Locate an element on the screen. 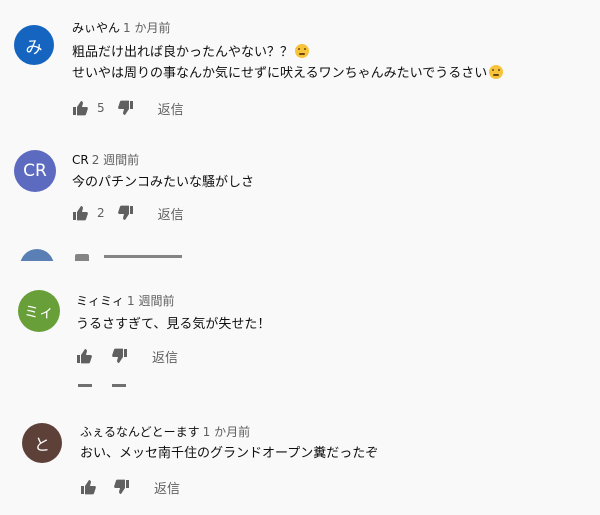 This screenshot has width=600, height=515. comment-text: おい、メッセ南千住のグランドオープン糞だったぞ is located at coordinates (229, 453).